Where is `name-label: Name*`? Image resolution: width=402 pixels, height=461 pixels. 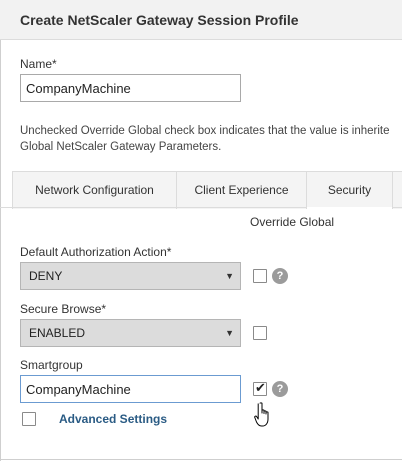 name-label: Name* is located at coordinates (38, 64).